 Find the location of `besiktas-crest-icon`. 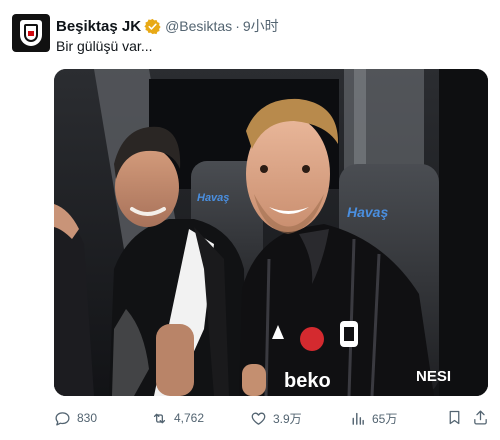

besiktas-crest-icon is located at coordinates (31, 33).